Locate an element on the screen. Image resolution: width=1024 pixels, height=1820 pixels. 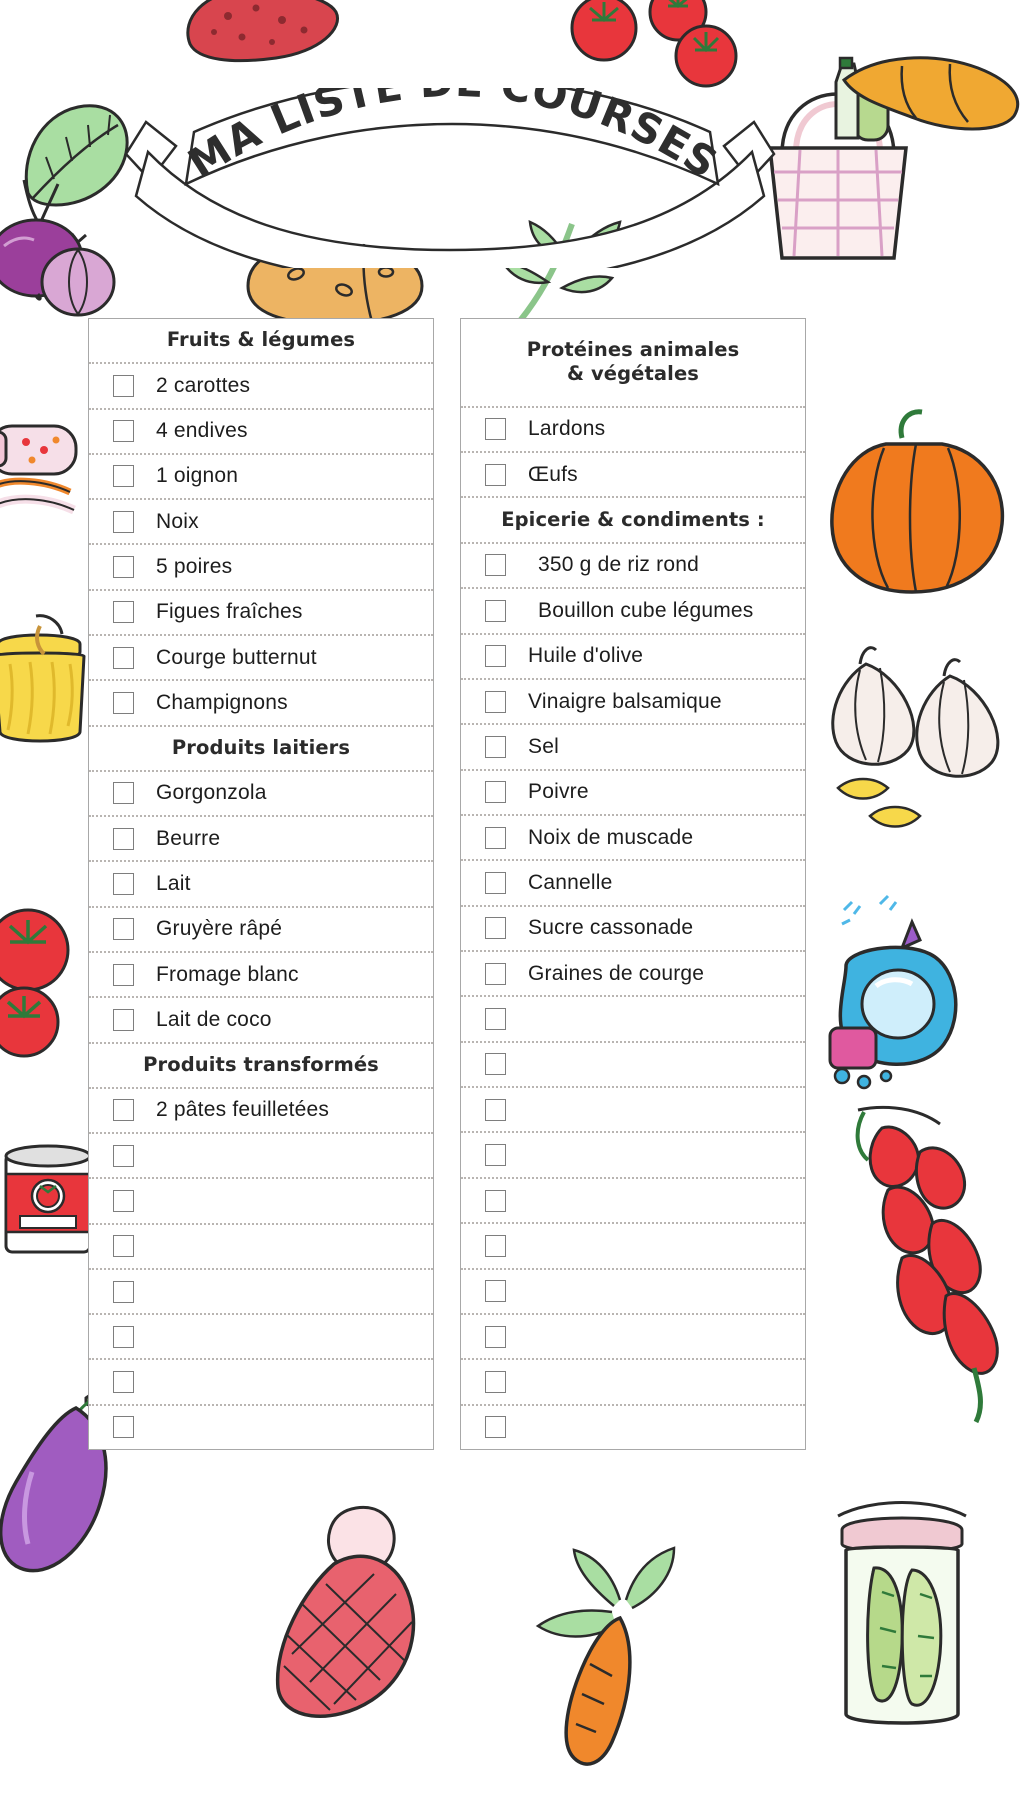
list-item: Gruyère râpé is located at coordinates (261, 930).